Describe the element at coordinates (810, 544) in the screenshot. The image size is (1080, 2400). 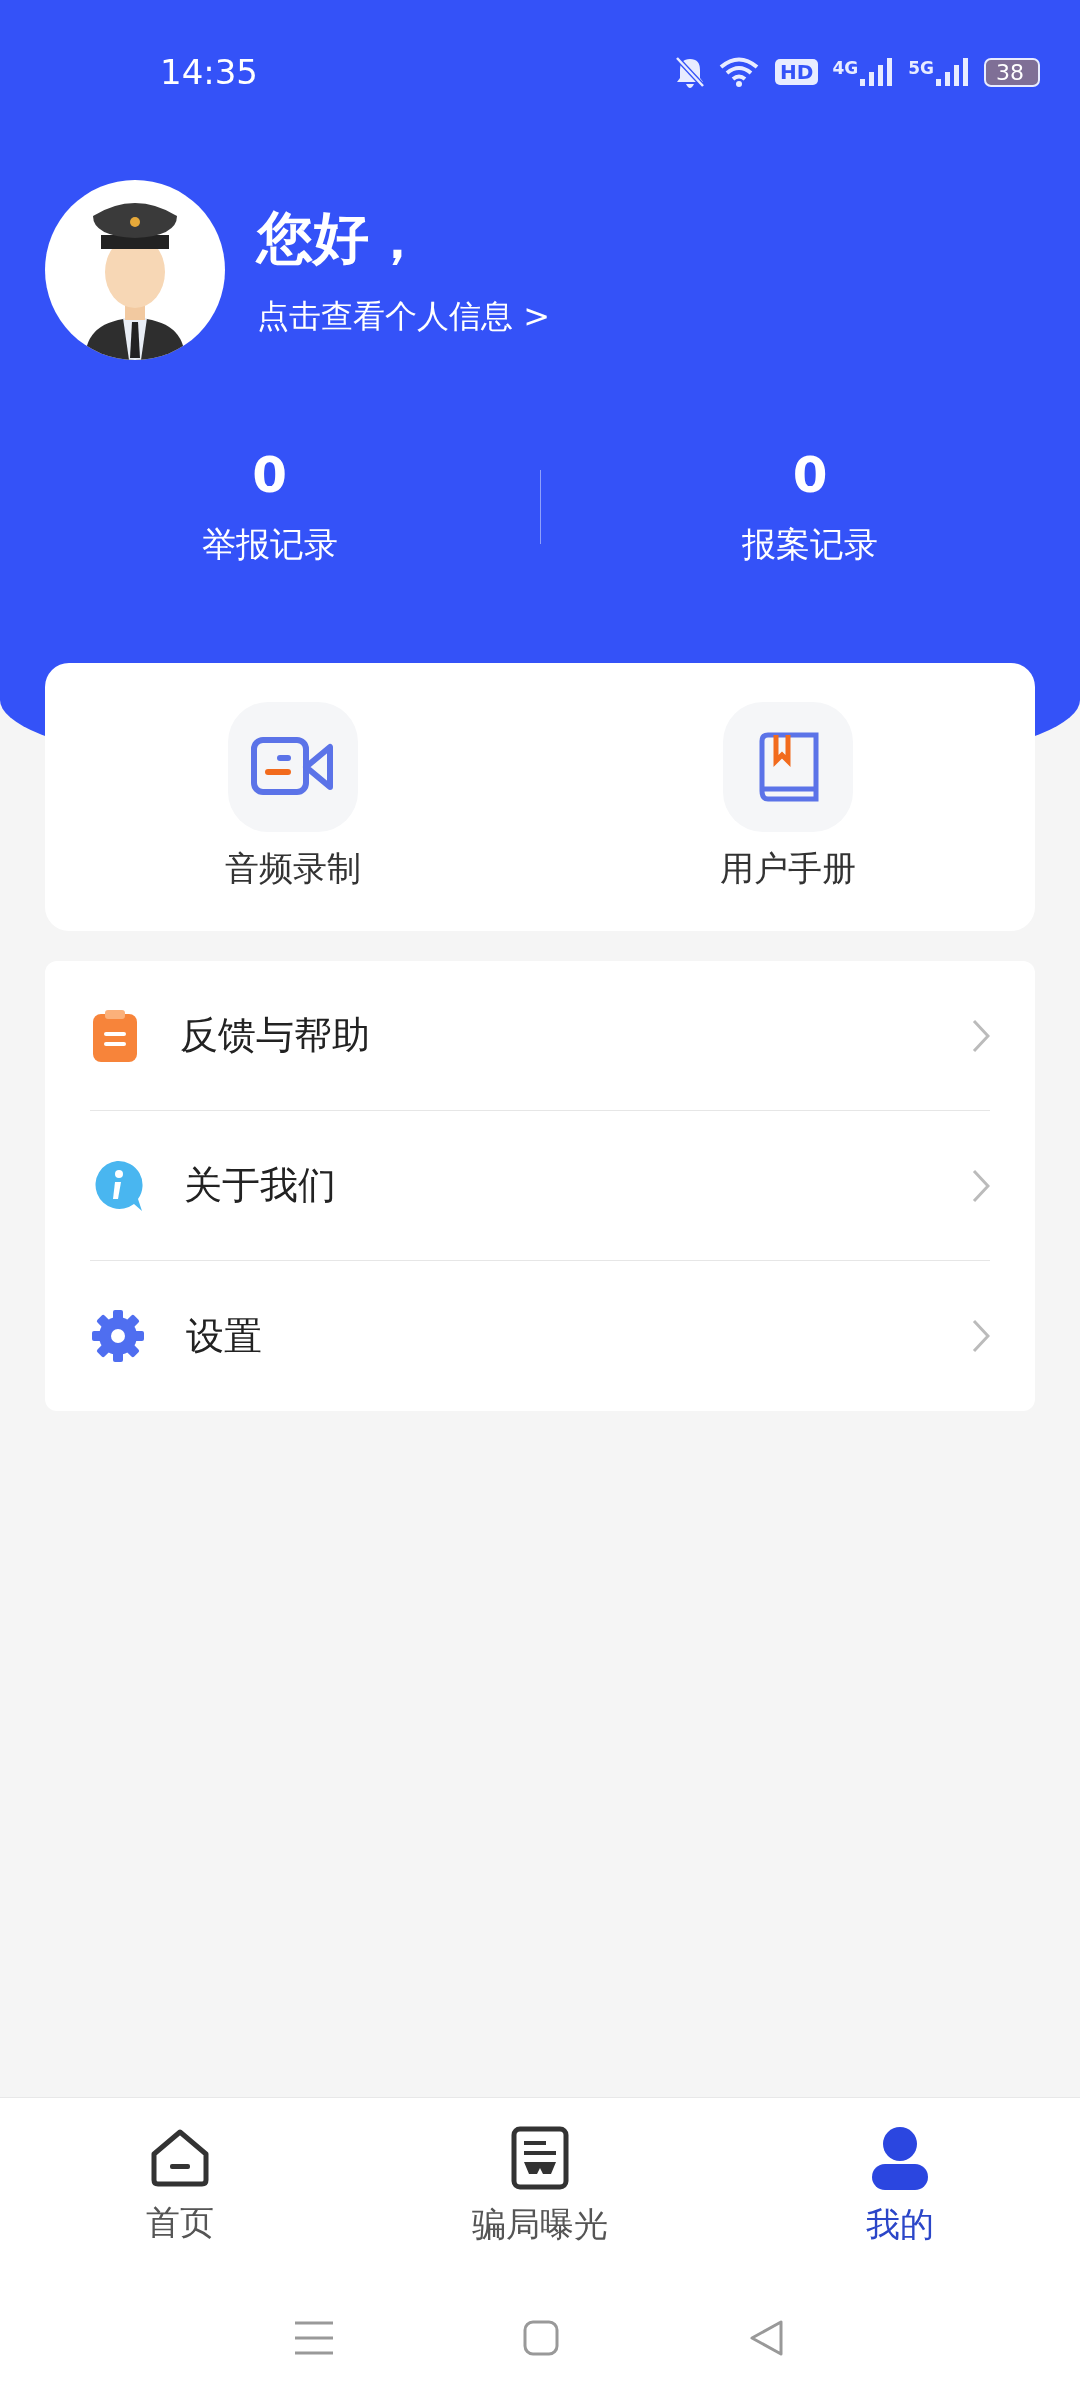
I see `stat-label: 报案记录` at that location.